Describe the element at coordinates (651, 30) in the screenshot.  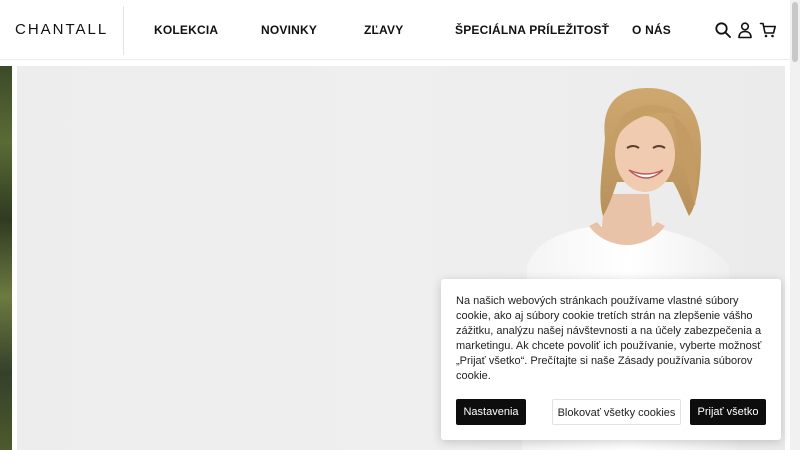
I see `nav-item-o-nas: O NÁS` at that location.